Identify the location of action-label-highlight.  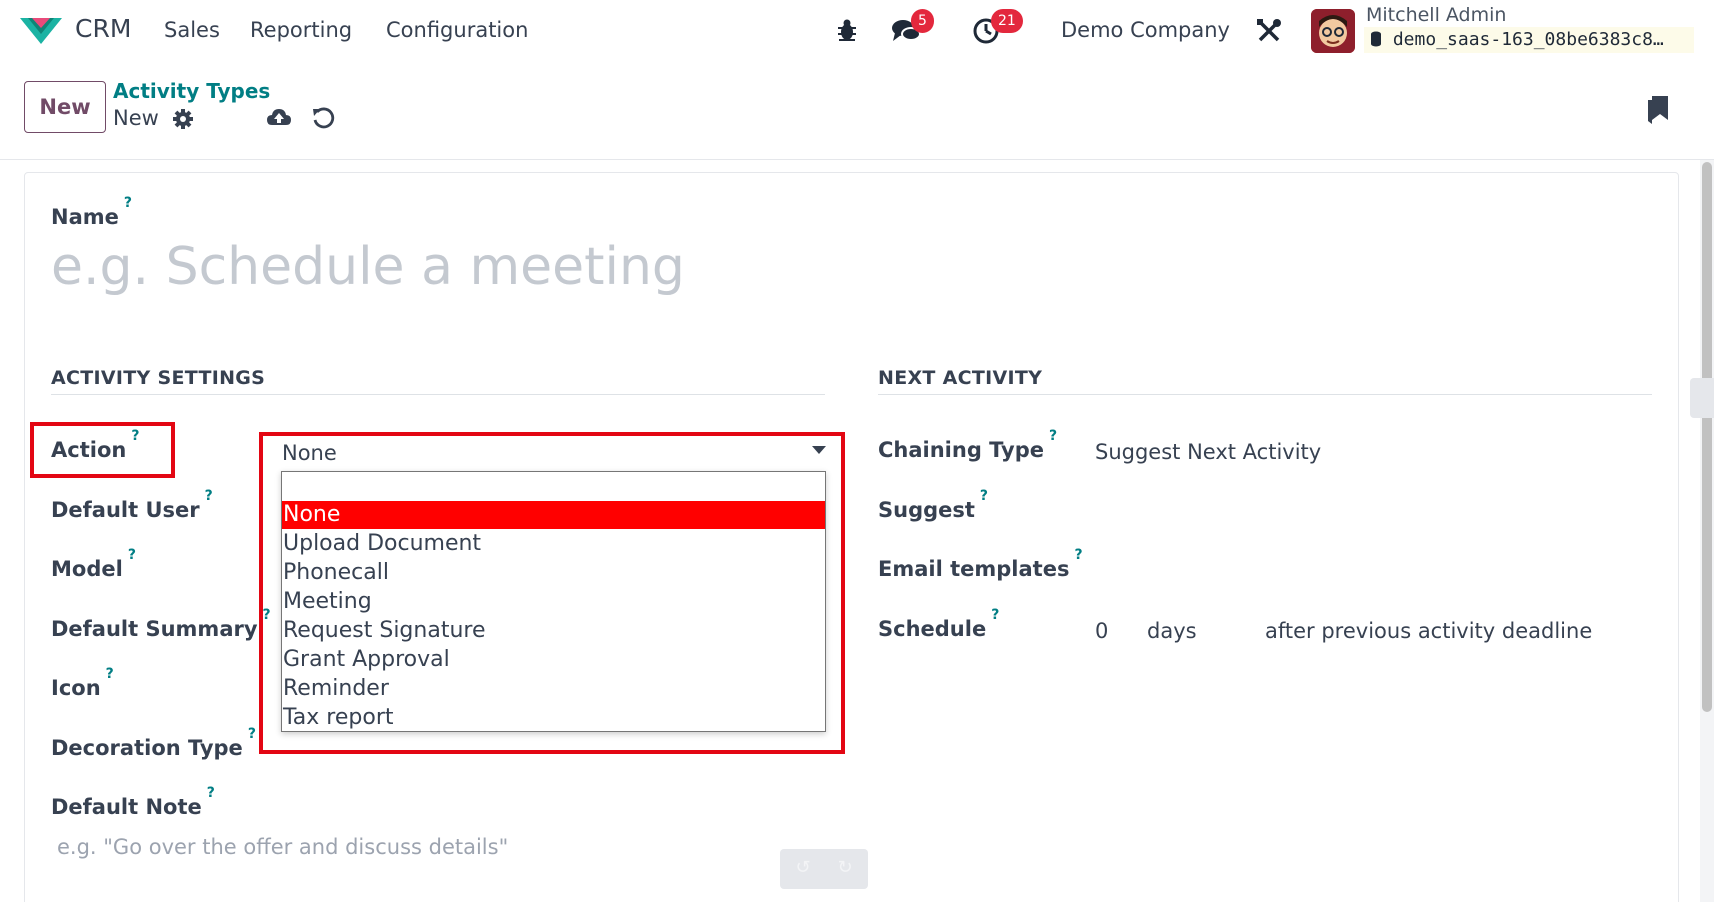
(102, 450).